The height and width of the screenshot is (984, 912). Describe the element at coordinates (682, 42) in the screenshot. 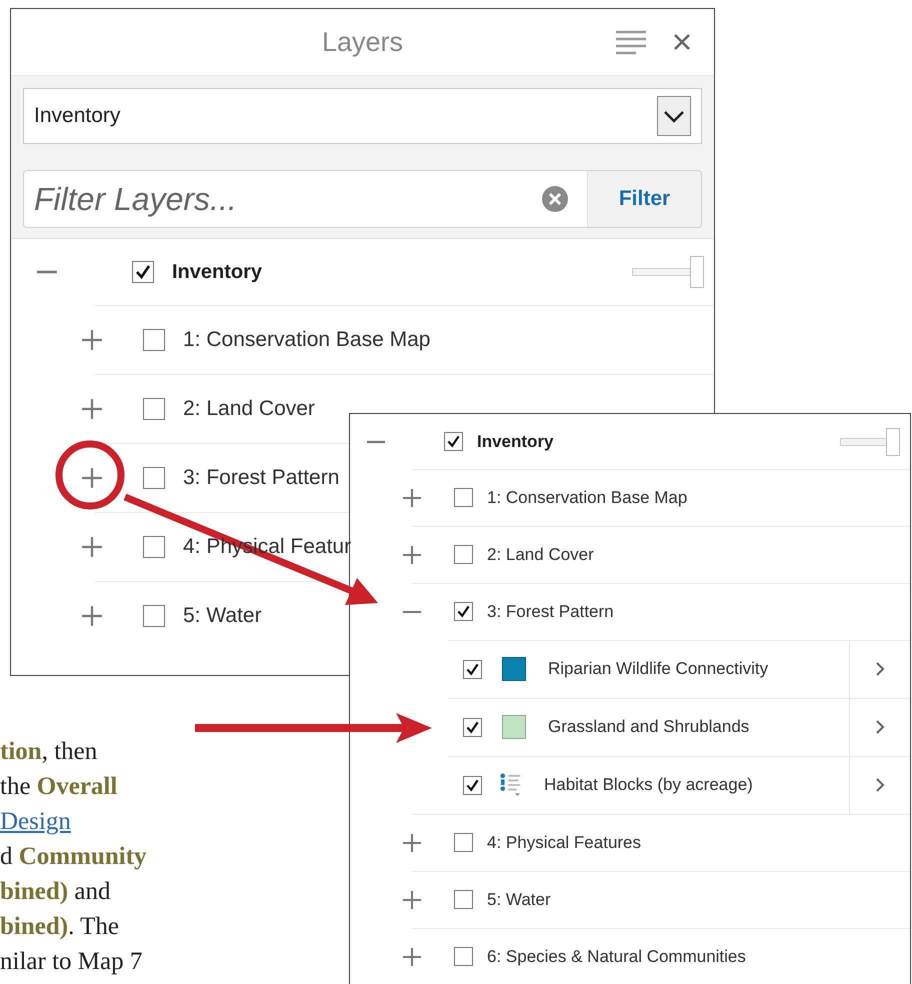

I see `close-icon` at that location.